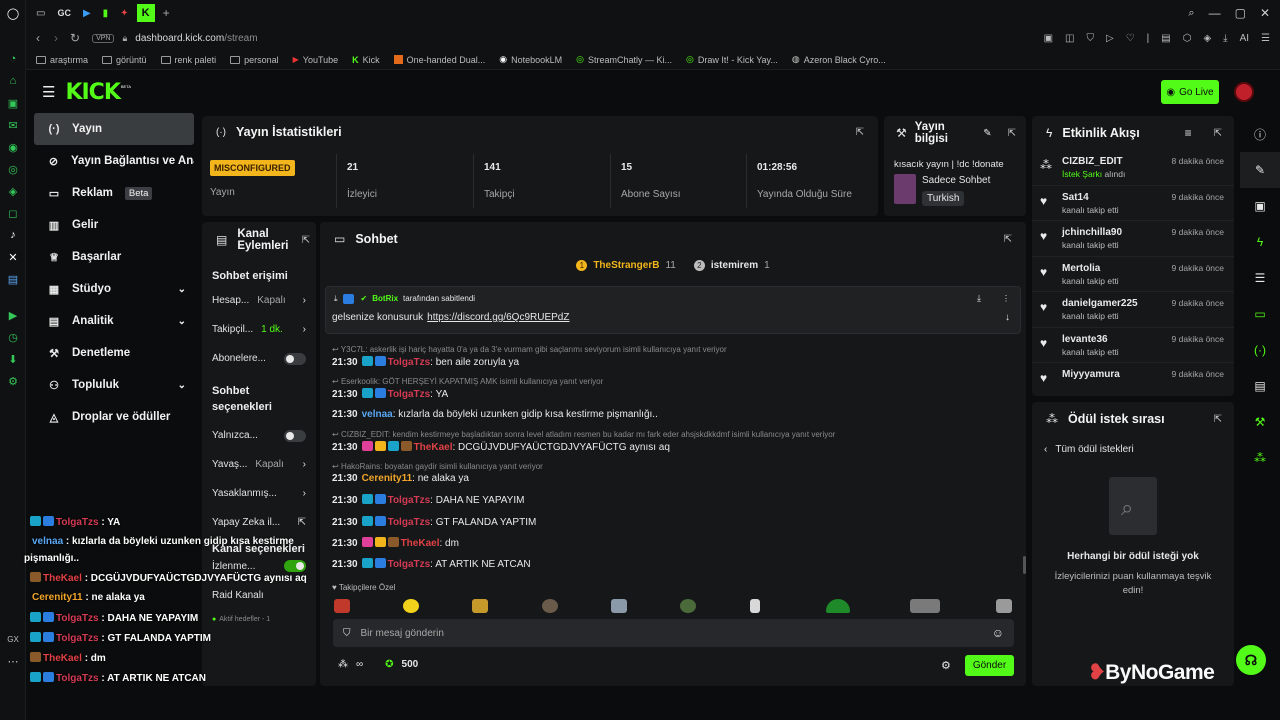 The image size is (1280, 720). I want to click on player-icon: ▶, so click(13, 315).